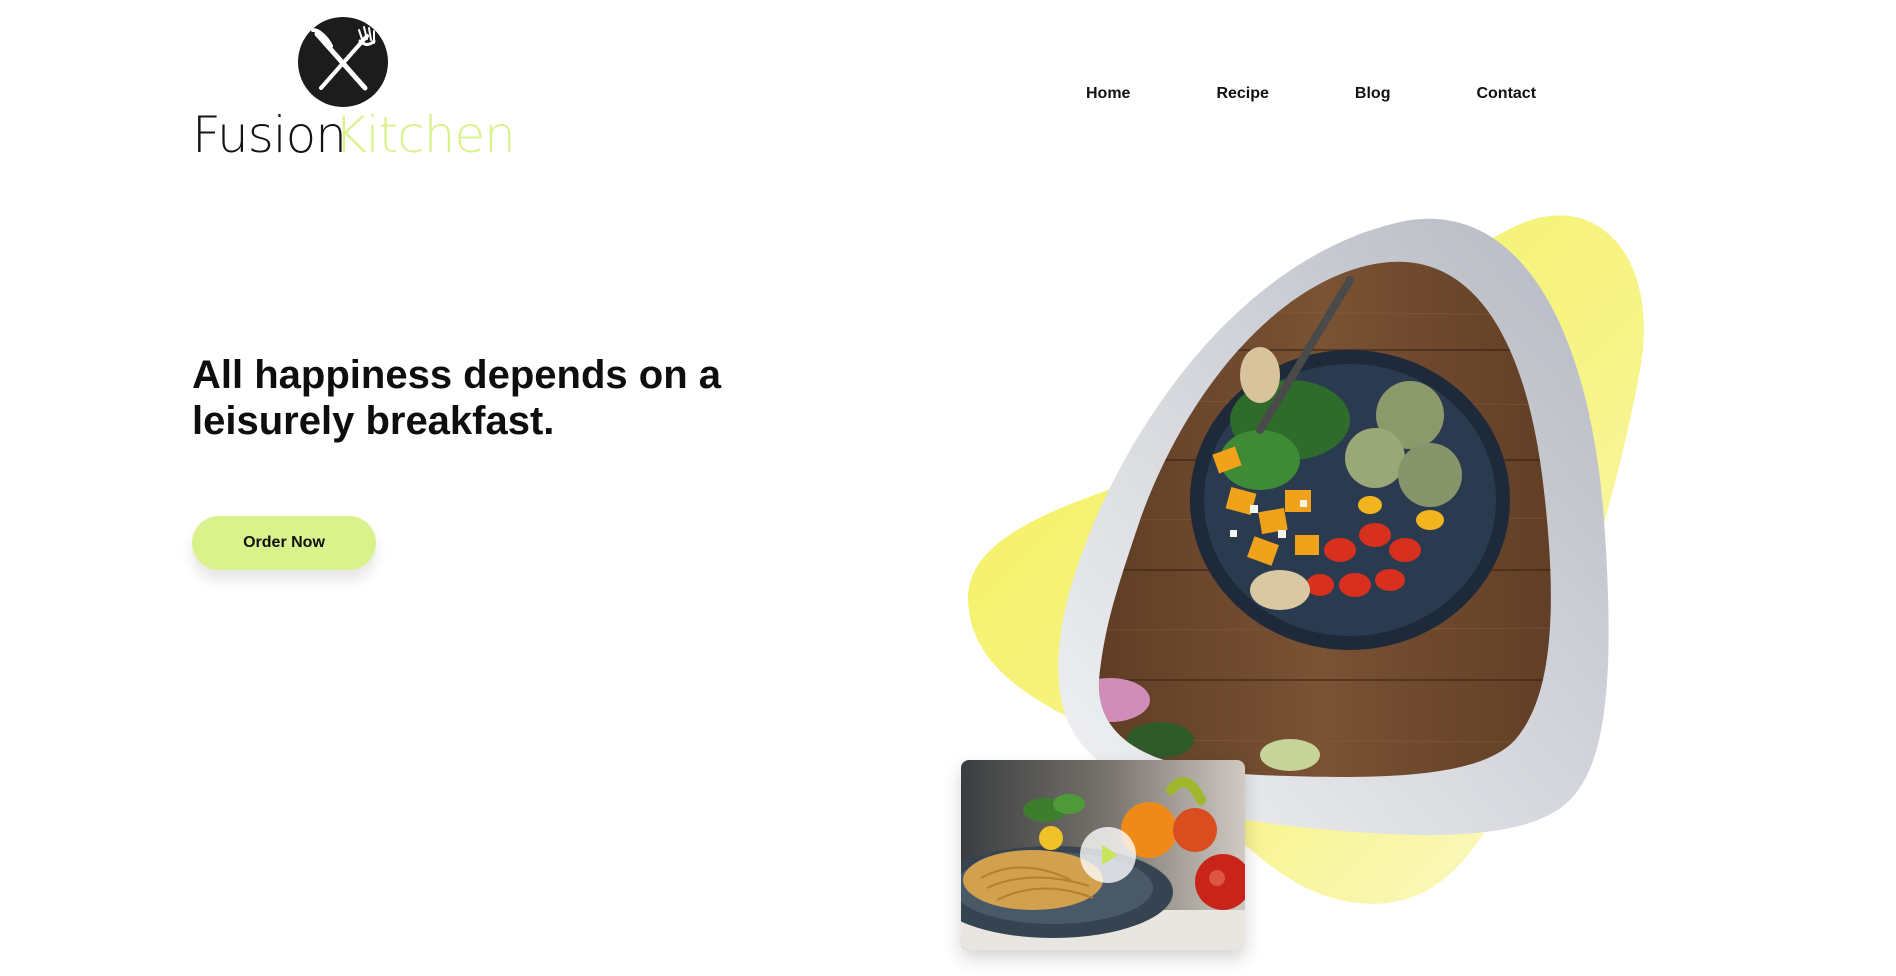 Image resolution: width=1896 pixels, height=976 pixels. I want to click on order-now-button: Order Now, so click(284, 543).